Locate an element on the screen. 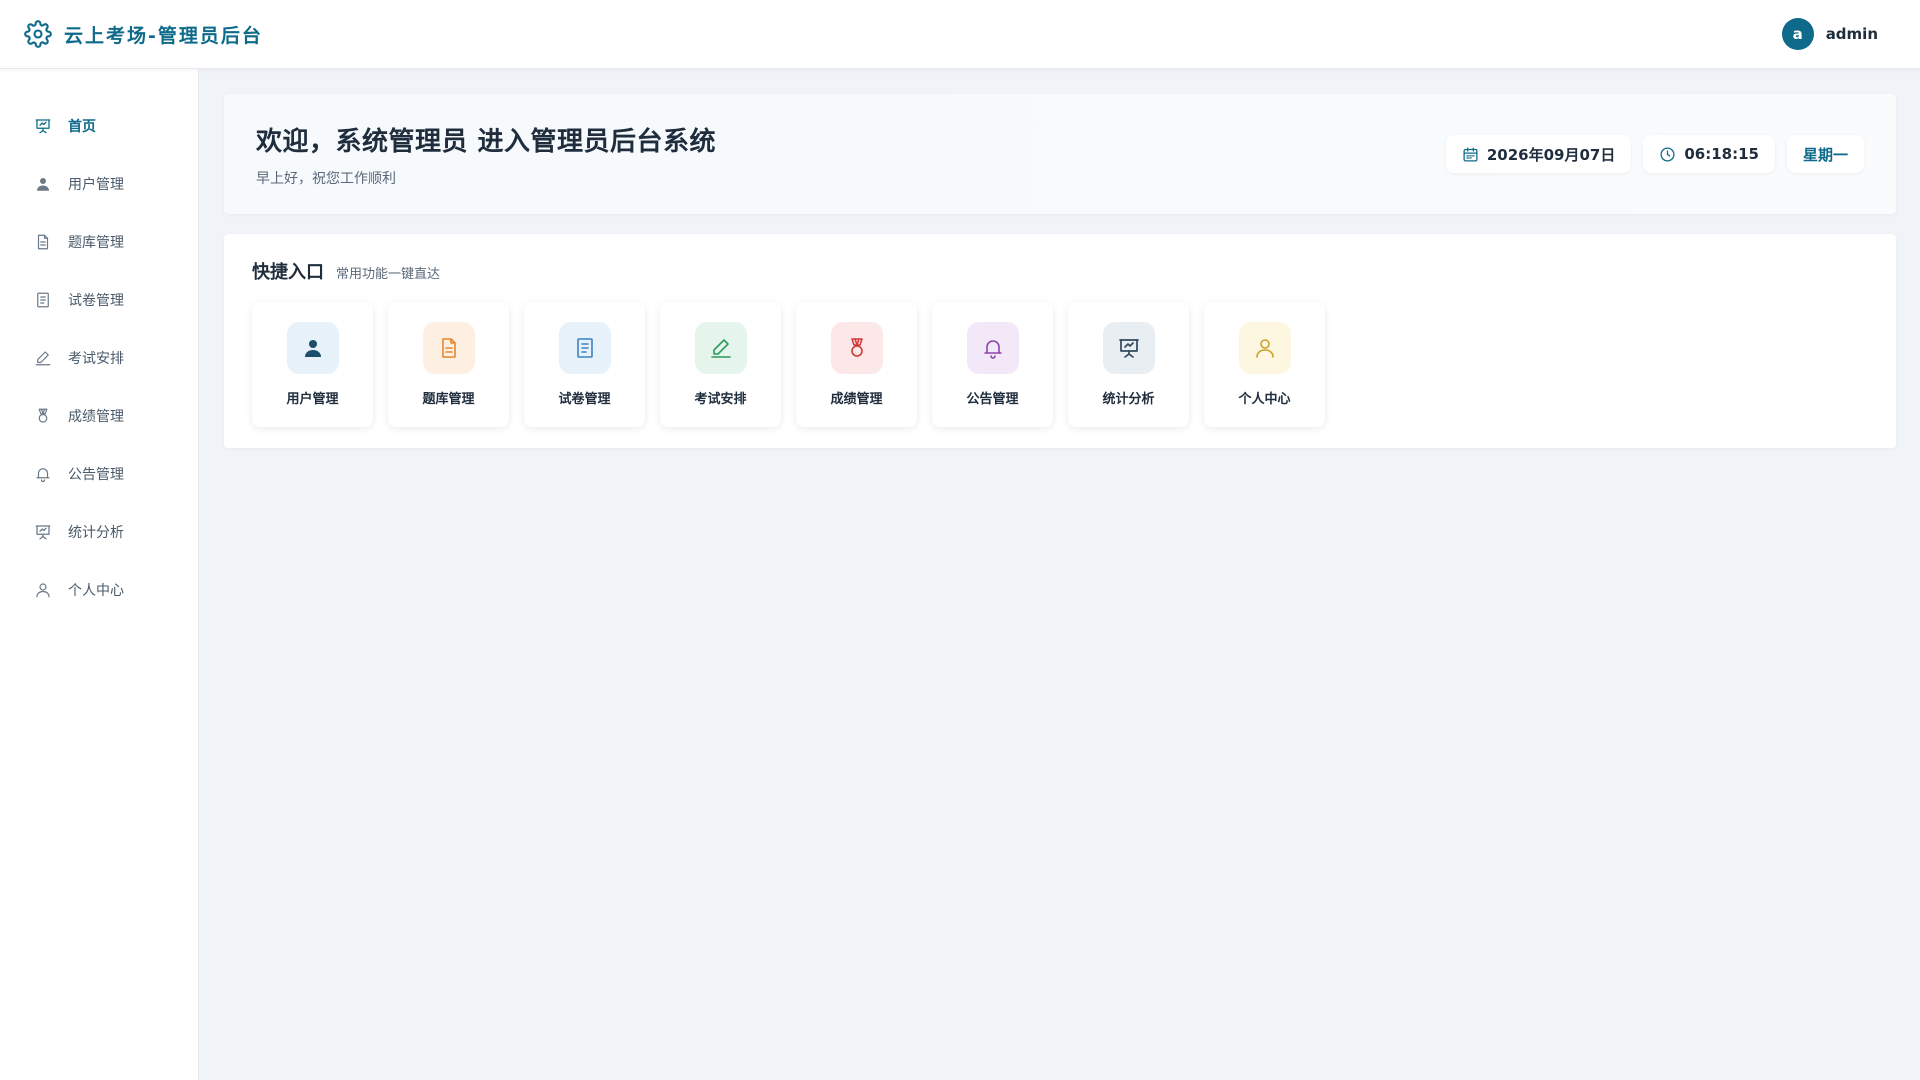 The width and height of the screenshot is (1920, 1080). sidebar-item-home: 首页 is located at coordinates (99, 126).